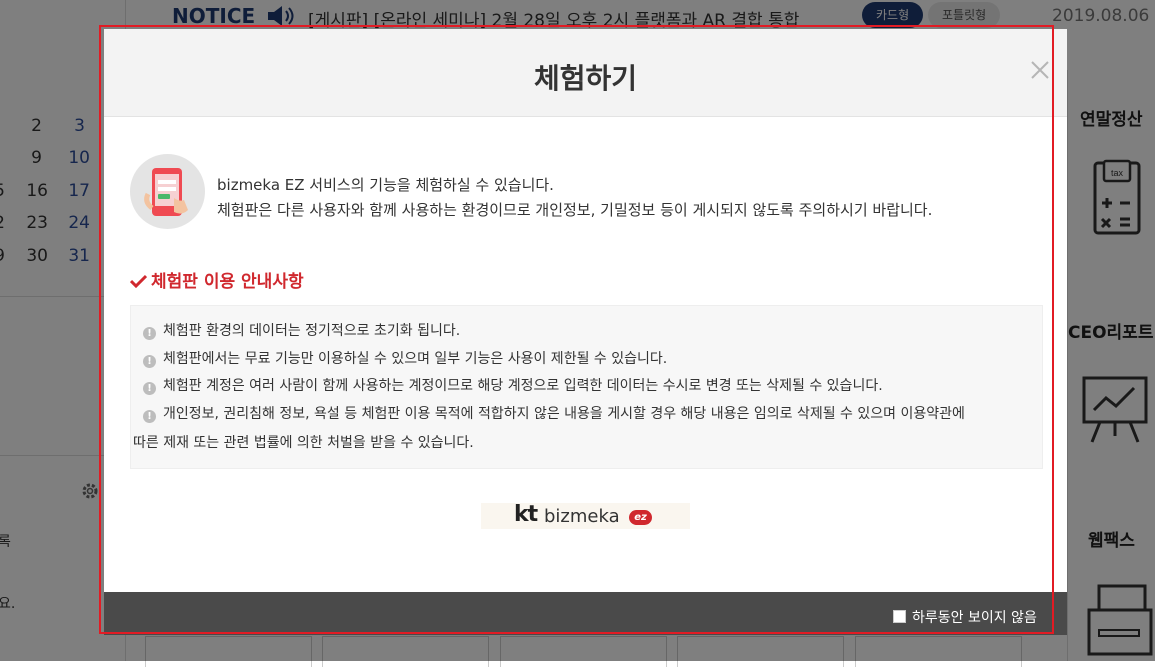 The width and height of the screenshot is (1155, 667). I want to click on modal-footer: 하루동안 보이지 않음, so click(585, 613).